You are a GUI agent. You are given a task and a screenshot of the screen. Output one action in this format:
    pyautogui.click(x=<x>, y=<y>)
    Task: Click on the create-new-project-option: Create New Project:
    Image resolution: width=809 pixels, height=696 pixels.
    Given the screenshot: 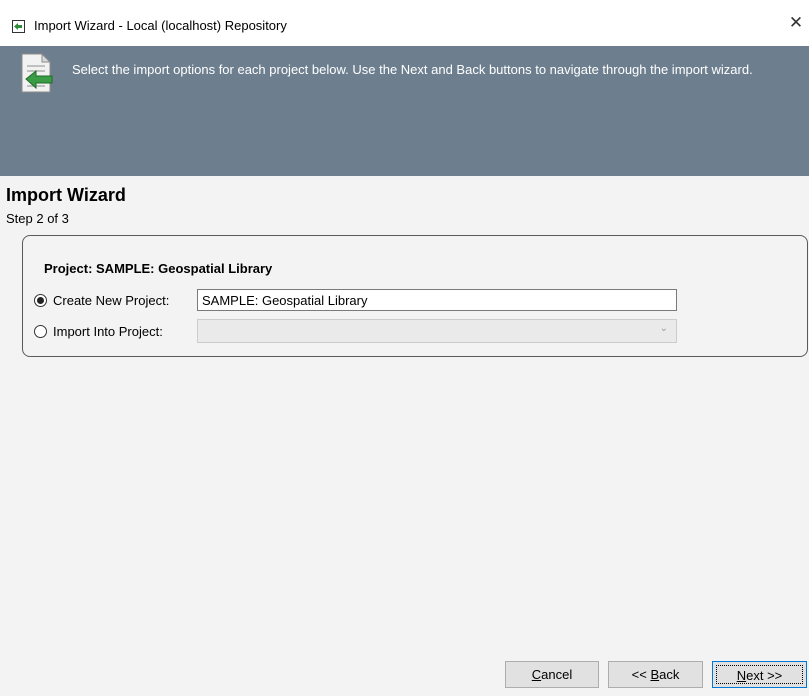 What is the action you would take?
    pyautogui.click(x=101, y=300)
    